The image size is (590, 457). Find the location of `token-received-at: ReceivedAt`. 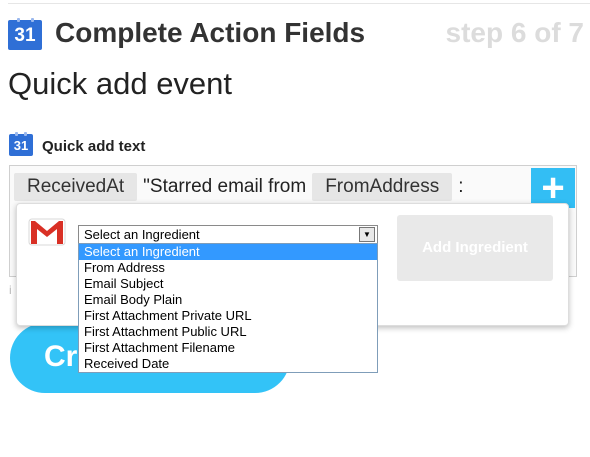

token-received-at: ReceivedAt is located at coordinates (76, 187).